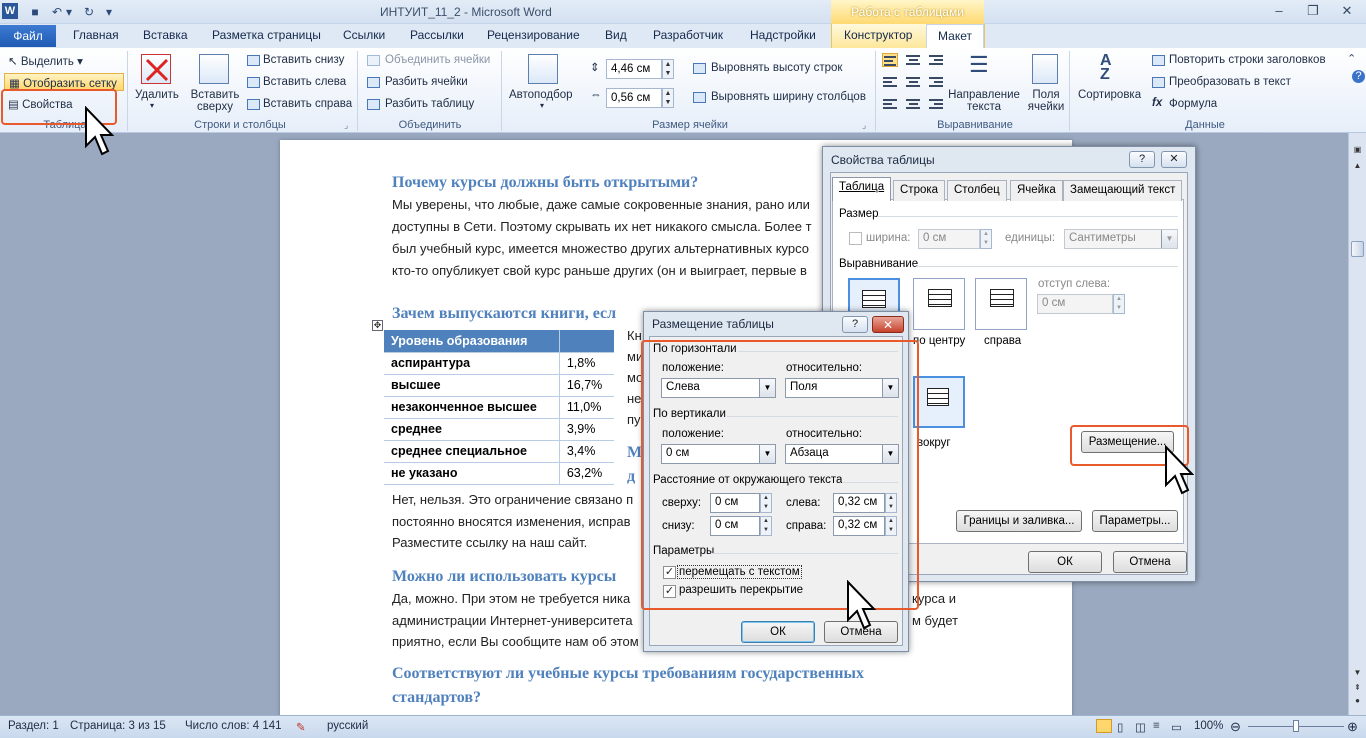 This screenshot has height=738, width=1366. What do you see at coordinates (668, 98) in the screenshot?
I see `col-width-spinner: ▲ ▼` at bounding box center [668, 98].